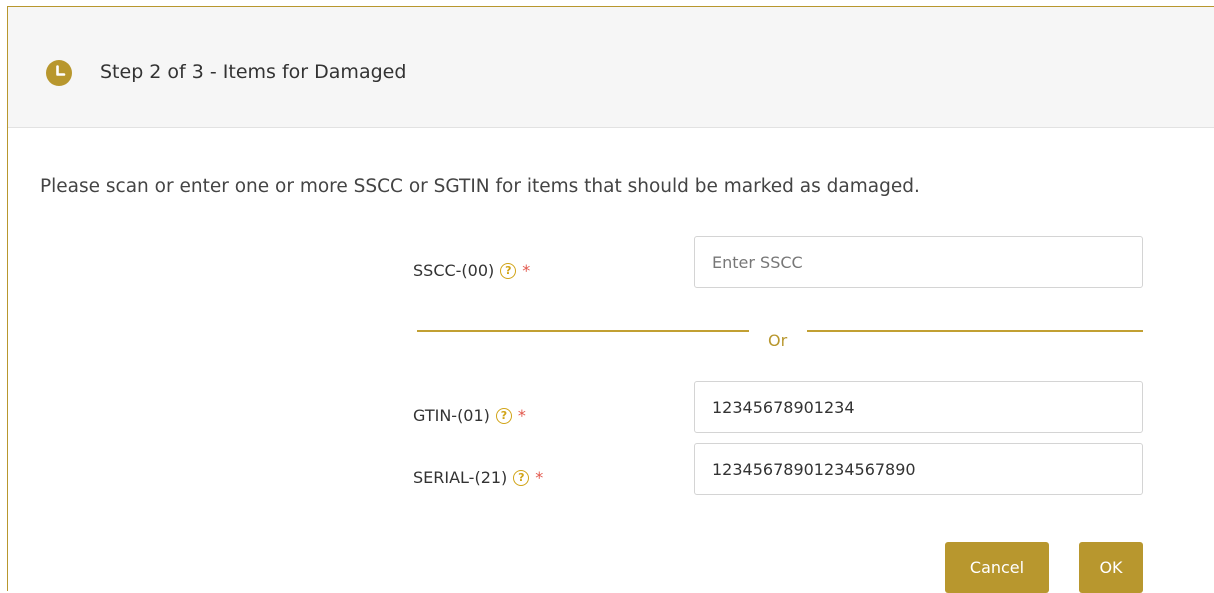 The height and width of the screenshot is (593, 1214). What do you see at coordinates (918, 469) in the screenshot?
I see `serial-input` at bounding box center [918, 469].